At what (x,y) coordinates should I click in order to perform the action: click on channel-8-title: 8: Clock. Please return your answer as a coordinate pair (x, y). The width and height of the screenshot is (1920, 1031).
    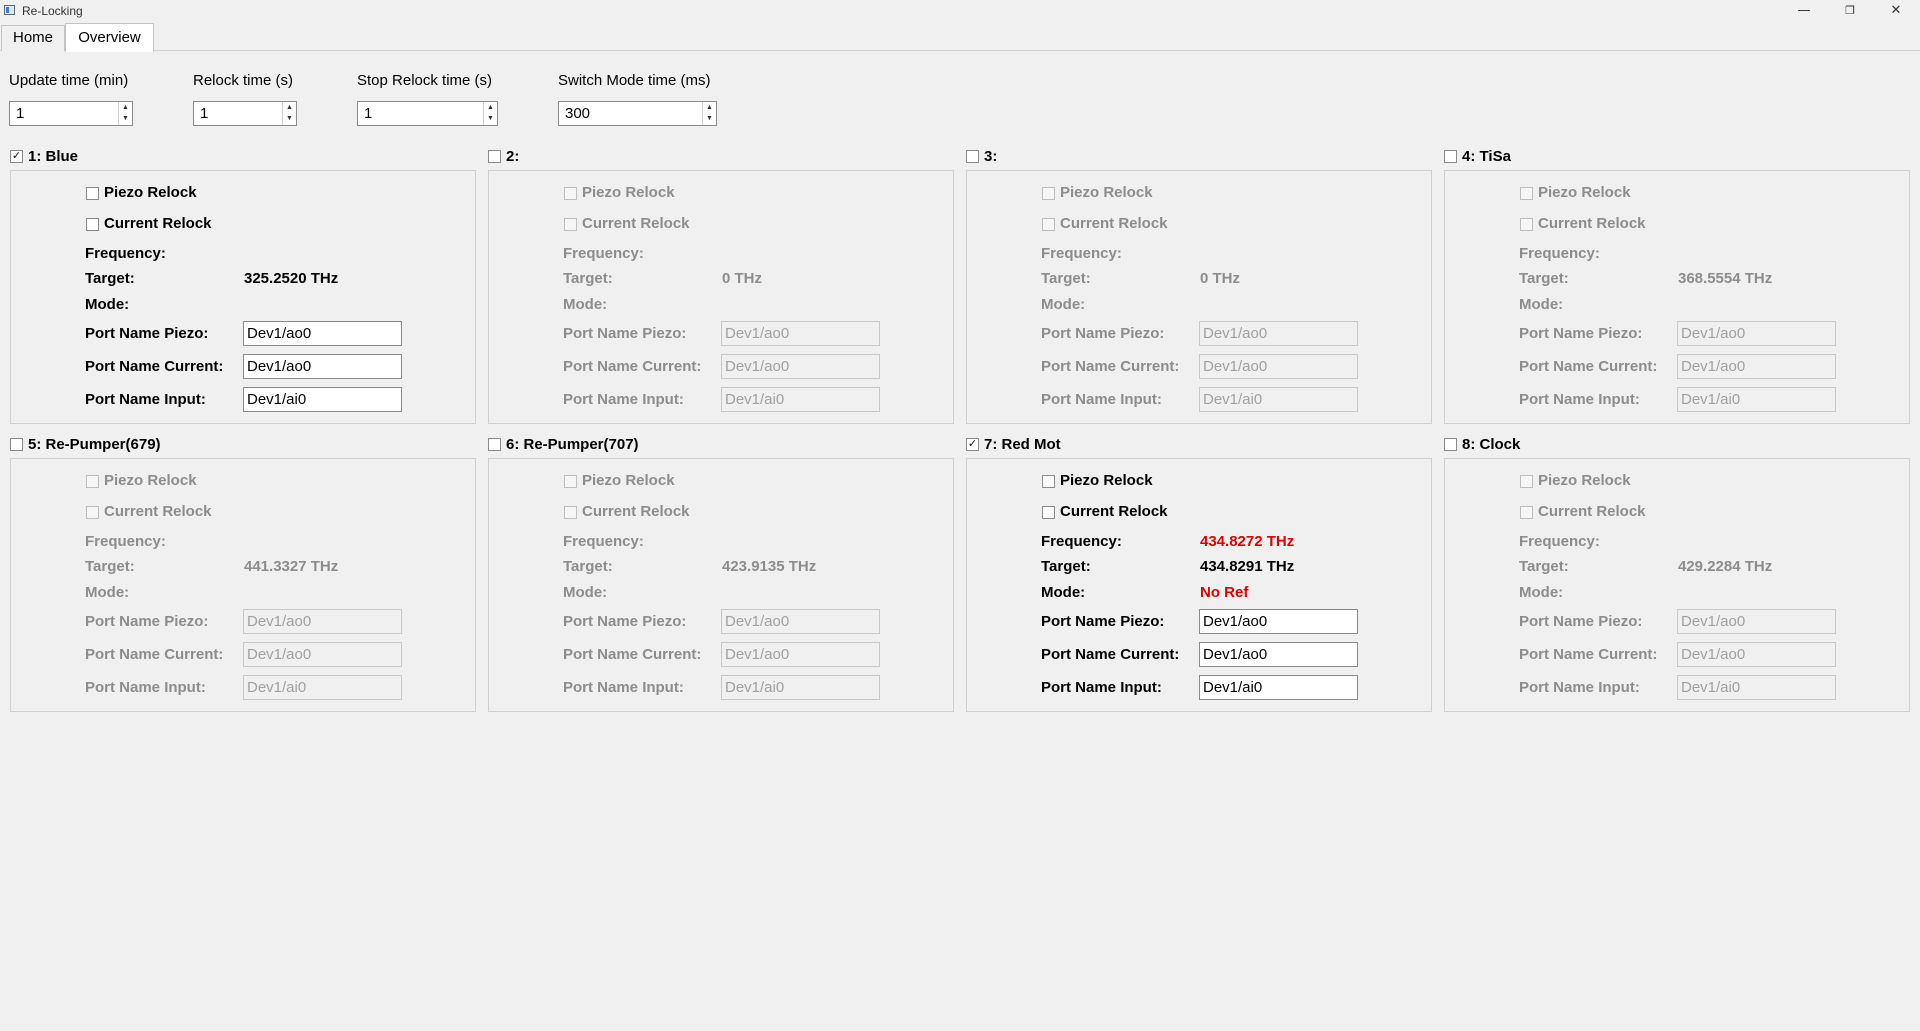
    Looking at the image, I should click on (1491, 444).